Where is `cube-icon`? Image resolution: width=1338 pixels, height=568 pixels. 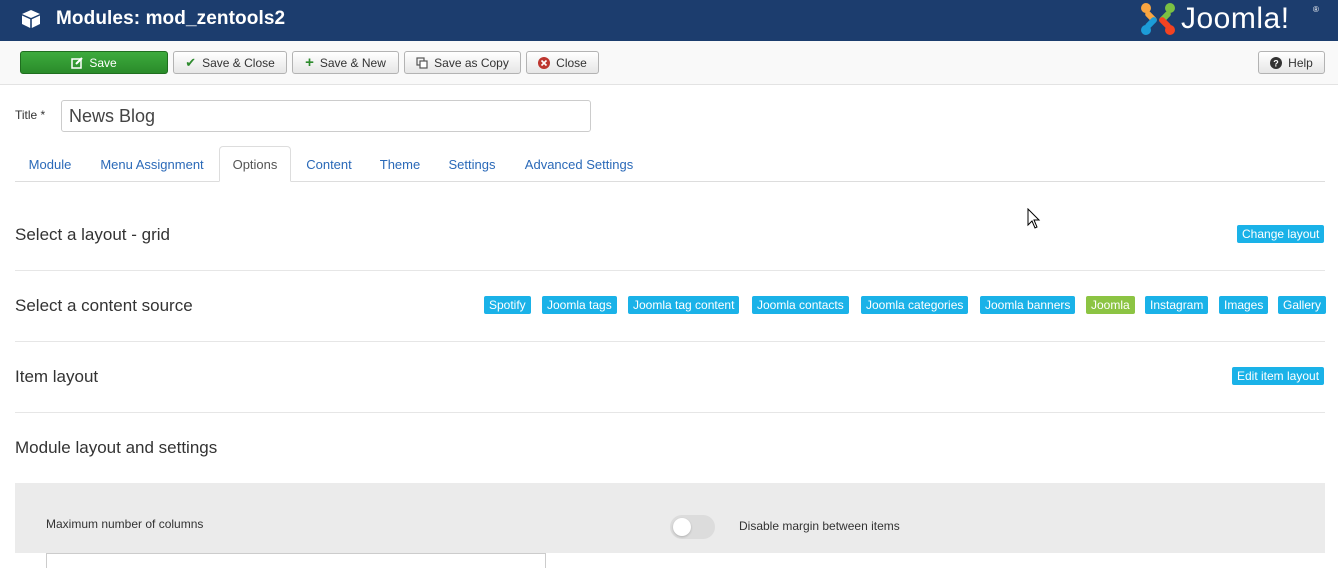
cube-icon is located at coordinates (31, 19).